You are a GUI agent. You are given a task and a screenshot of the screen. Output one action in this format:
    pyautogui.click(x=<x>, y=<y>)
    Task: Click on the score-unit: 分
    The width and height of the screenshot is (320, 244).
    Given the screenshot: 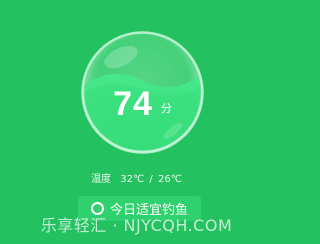 What is the action you would take?
    pyautogui.click(x=166, y=108)
    